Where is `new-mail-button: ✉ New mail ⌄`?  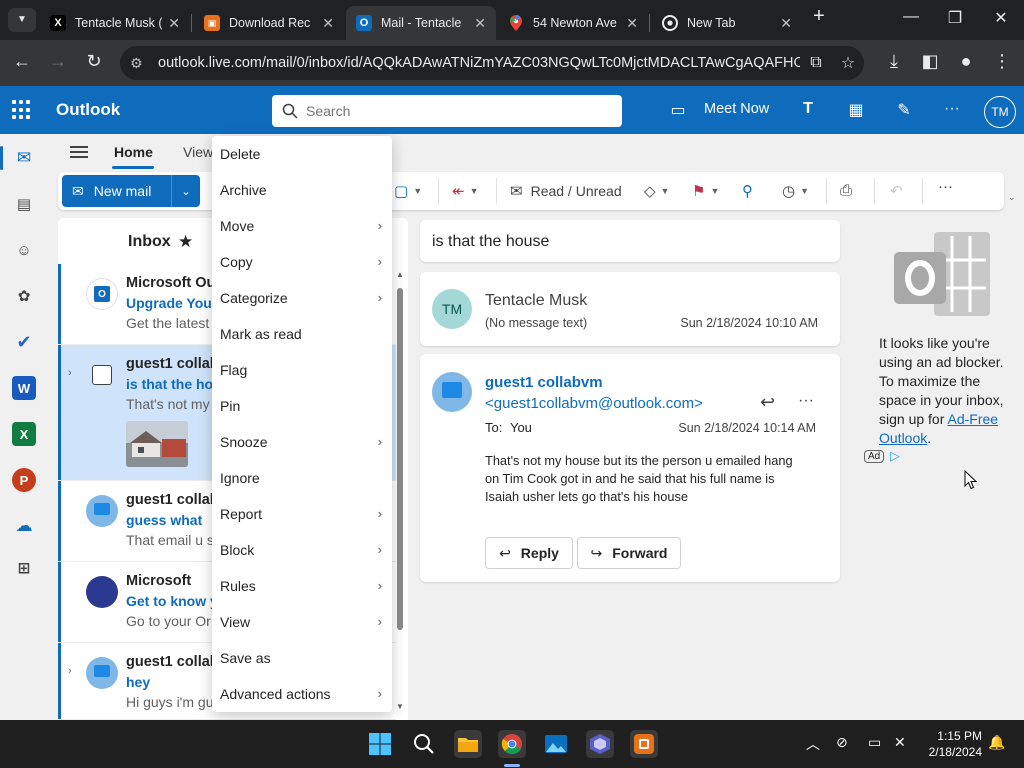 new-mail-button: ✉ New mail ⌄ is located at coordinates (131, 191).